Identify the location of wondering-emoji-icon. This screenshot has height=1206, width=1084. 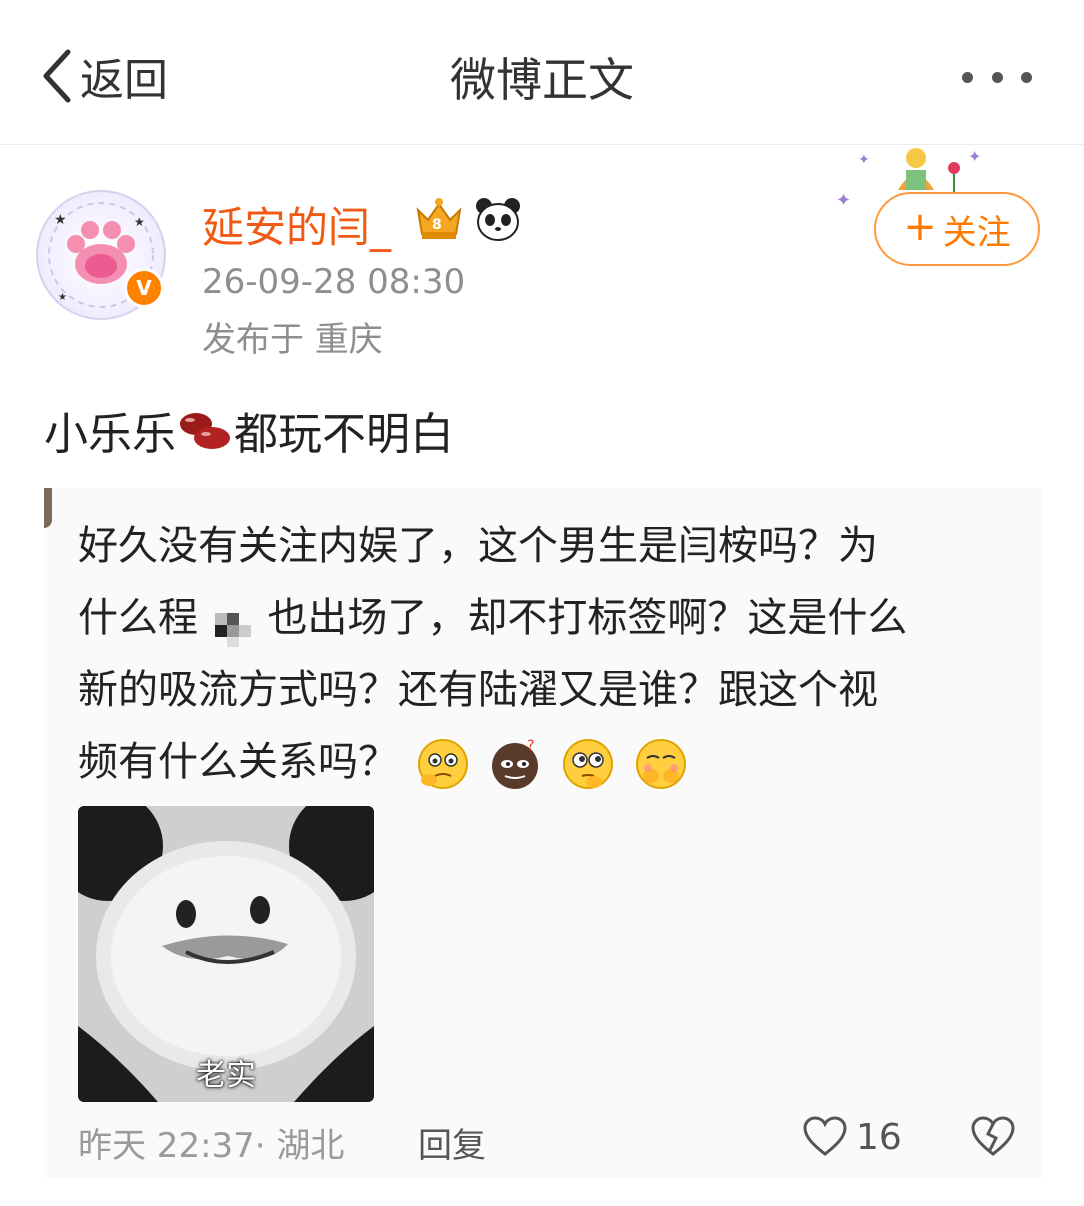
(588, 764).